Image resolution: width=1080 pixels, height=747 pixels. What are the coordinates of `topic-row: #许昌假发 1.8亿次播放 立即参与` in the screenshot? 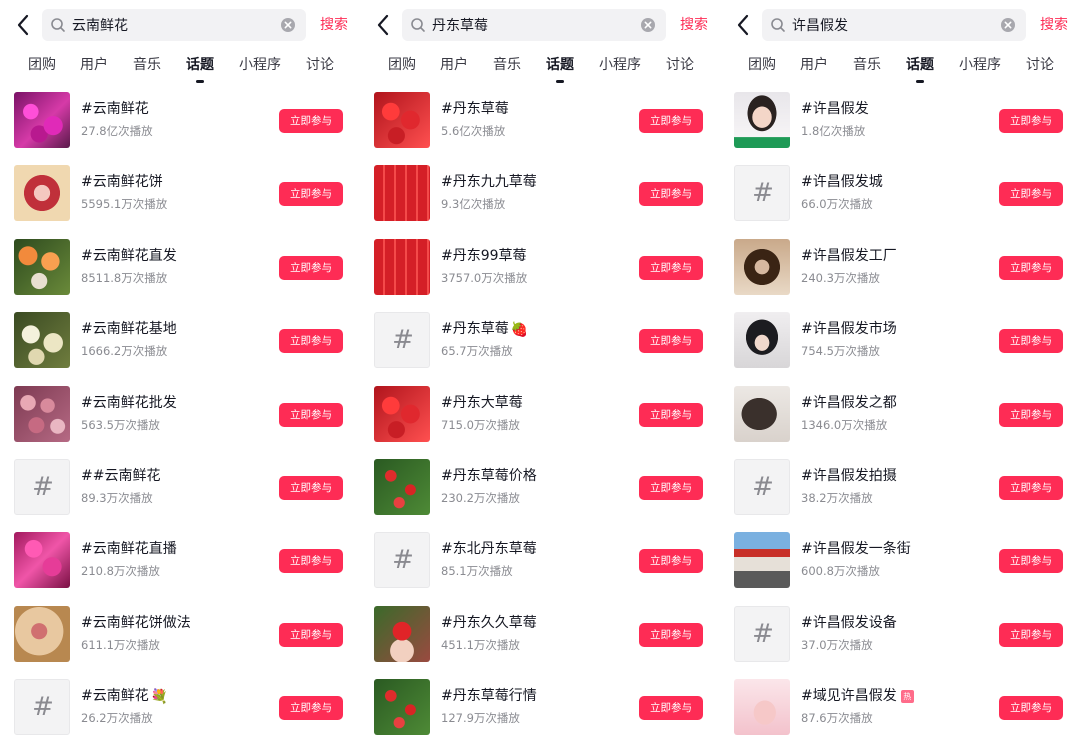 It's located at (900, 120).